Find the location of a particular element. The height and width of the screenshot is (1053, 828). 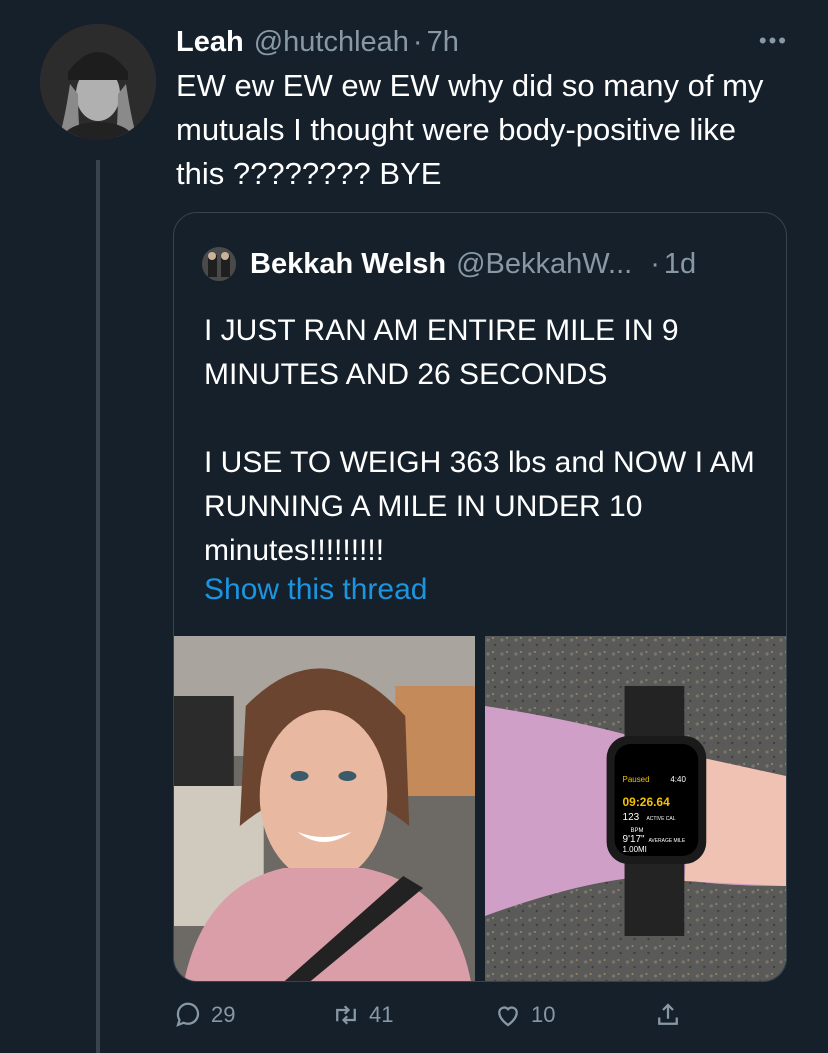

watch-calories-unit: ACTIVE CAL is located at coordinates (660, 819).